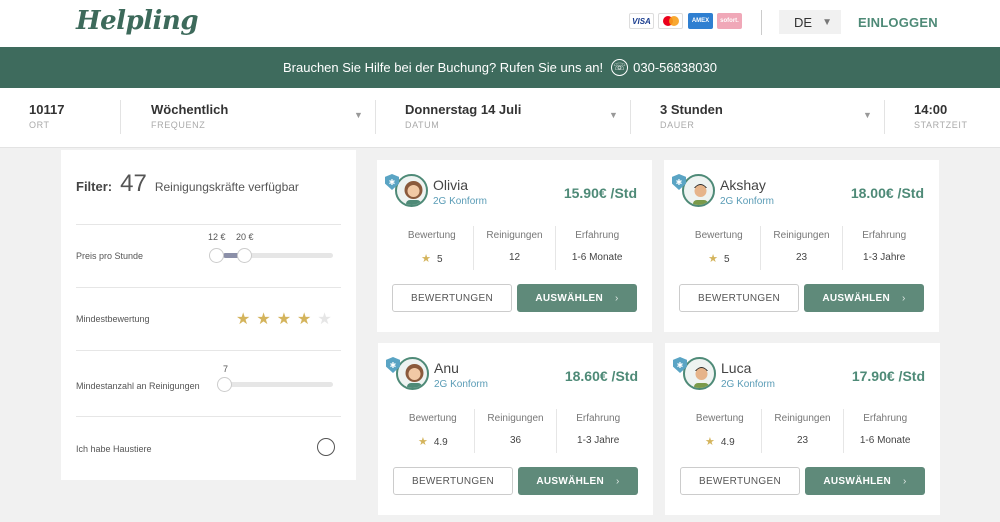 Image resolution: width=1000 pixels, height=522 pixels. I want to click on helpling-logo: Helpling, so click(137, 21).